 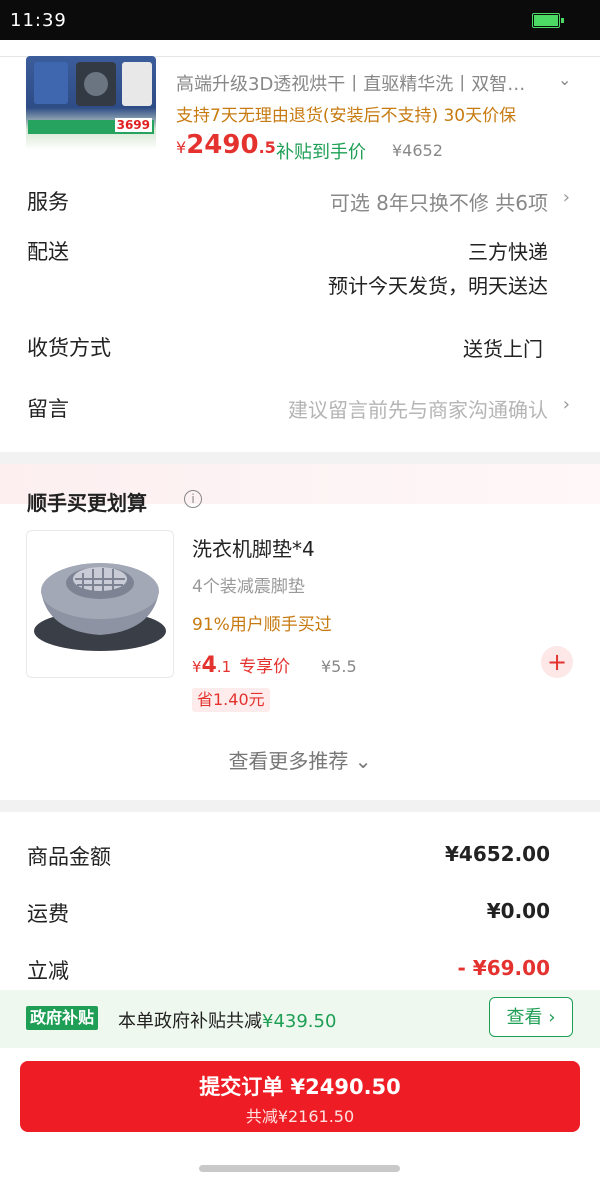 I want to click on delivery-estimate: 预计今天发货，明天送达, so click(x=438, y=286).